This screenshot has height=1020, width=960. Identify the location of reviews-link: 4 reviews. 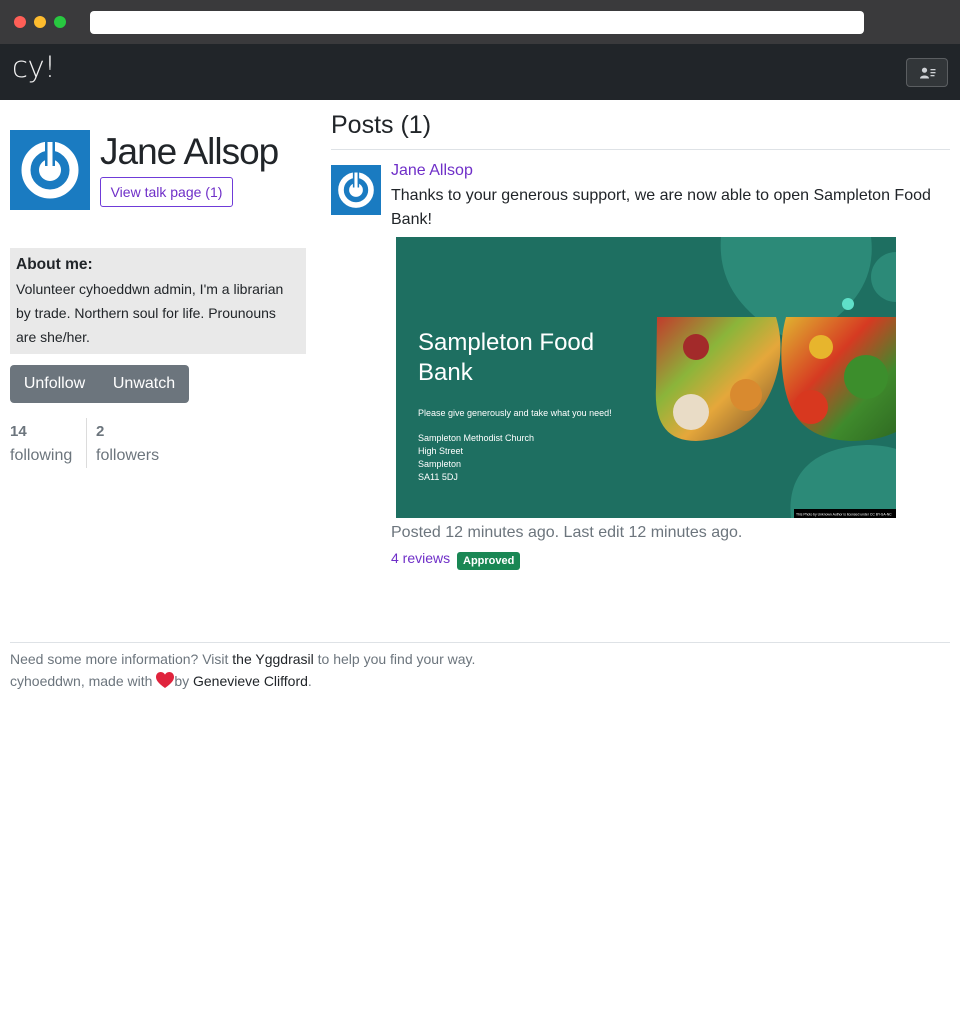
(420, 558).